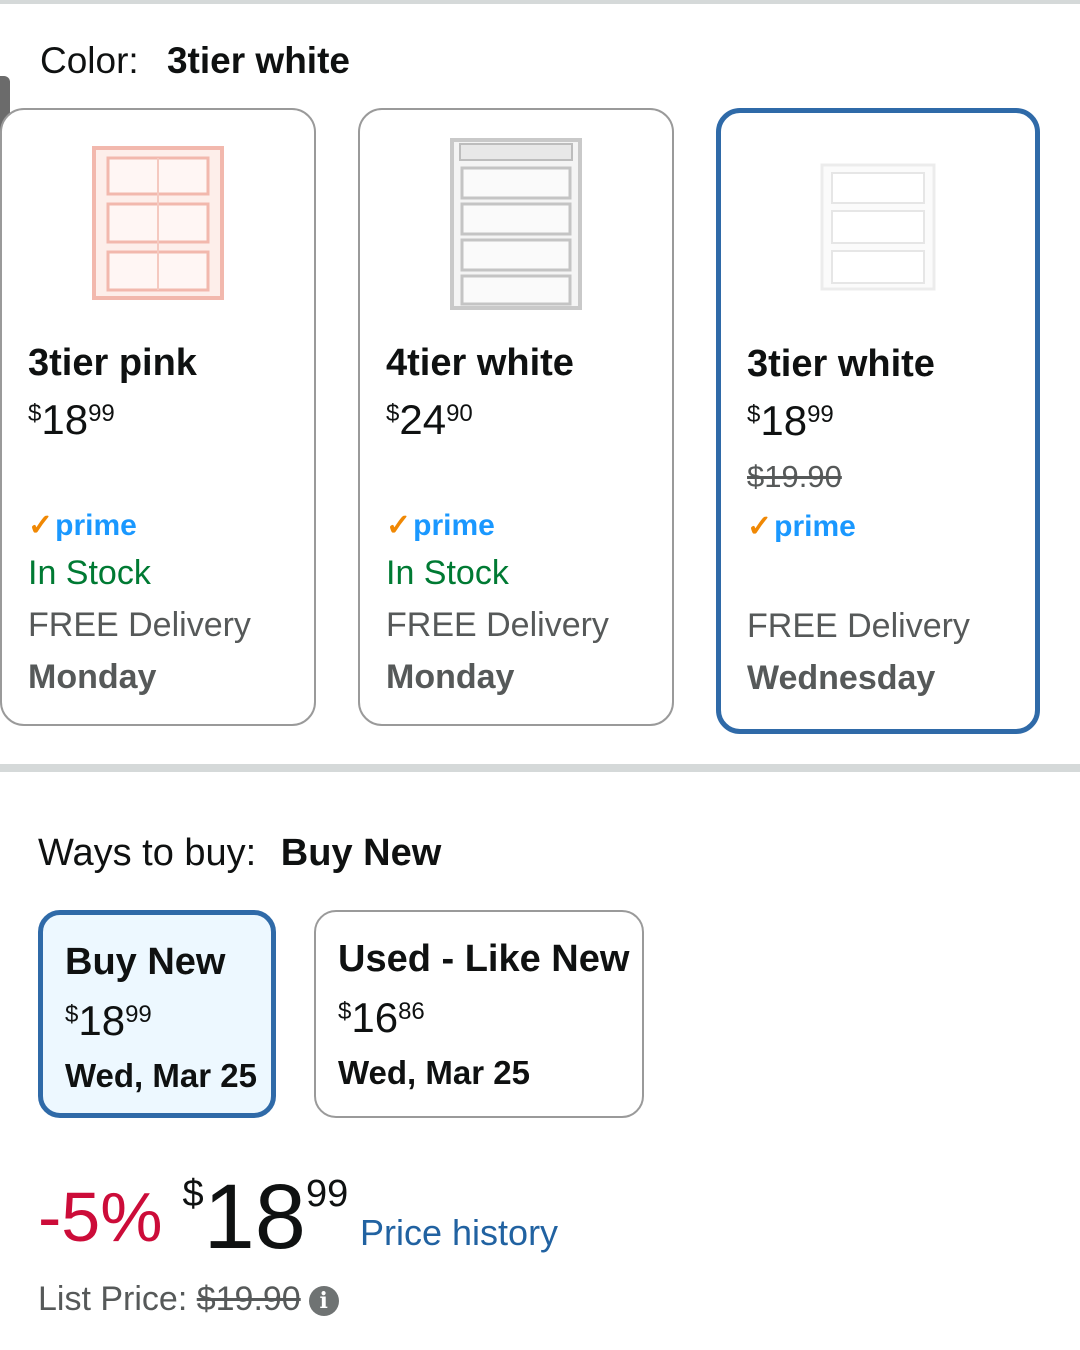 The width and height of the screenshot is (1080, 1350). Describe the element at coordinates (157, 1014) in the screenshot. I see `buy-option-new: Buy New $1899 Wed, Mar 25` at that location.